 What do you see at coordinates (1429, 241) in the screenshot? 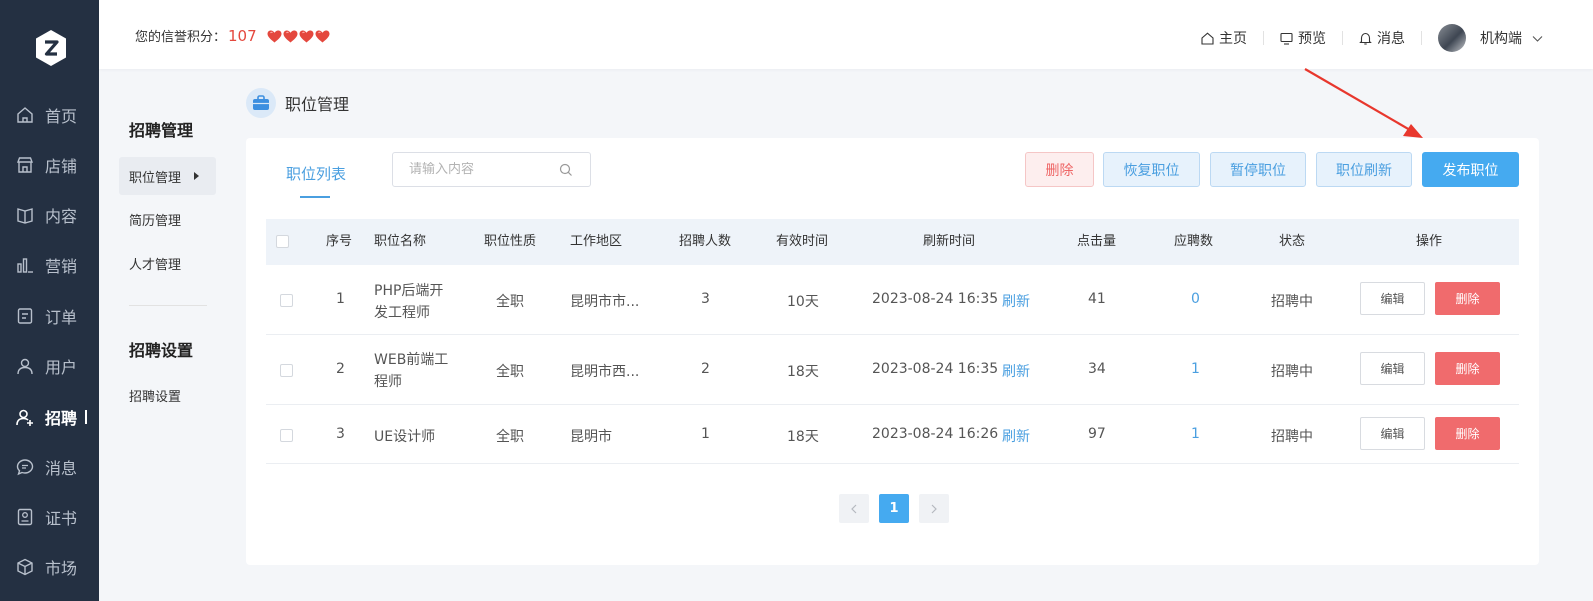
I see `column-header: 操作` at bounding box center [1429, 241].